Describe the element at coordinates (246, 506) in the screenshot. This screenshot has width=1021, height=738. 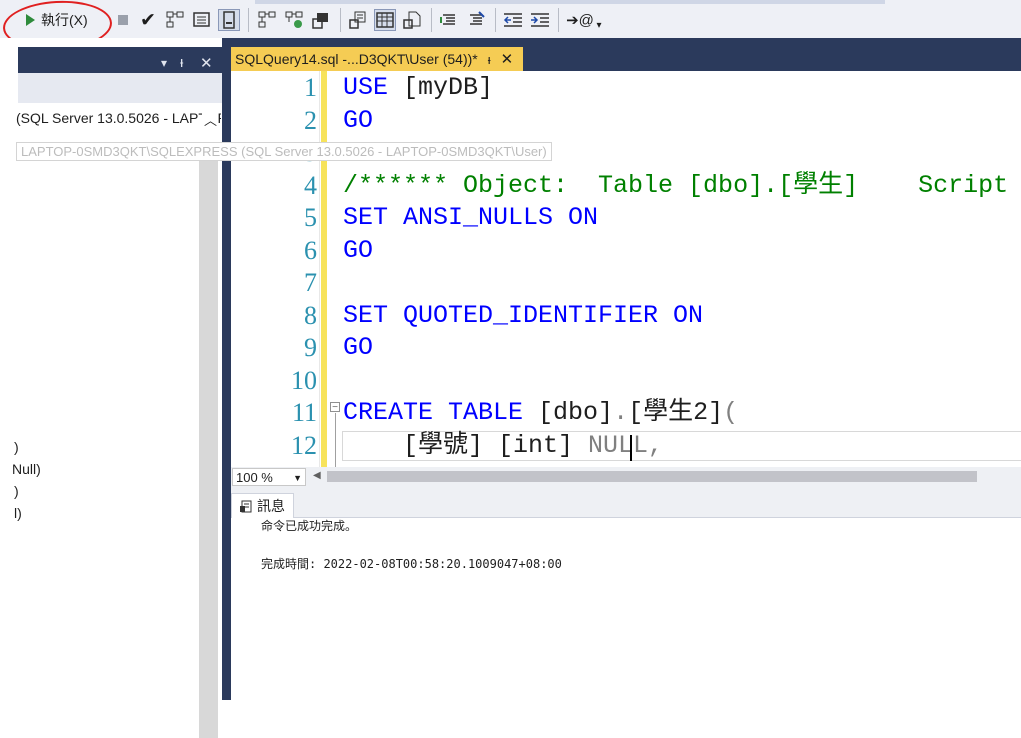
I see `messages-icon` at that location.